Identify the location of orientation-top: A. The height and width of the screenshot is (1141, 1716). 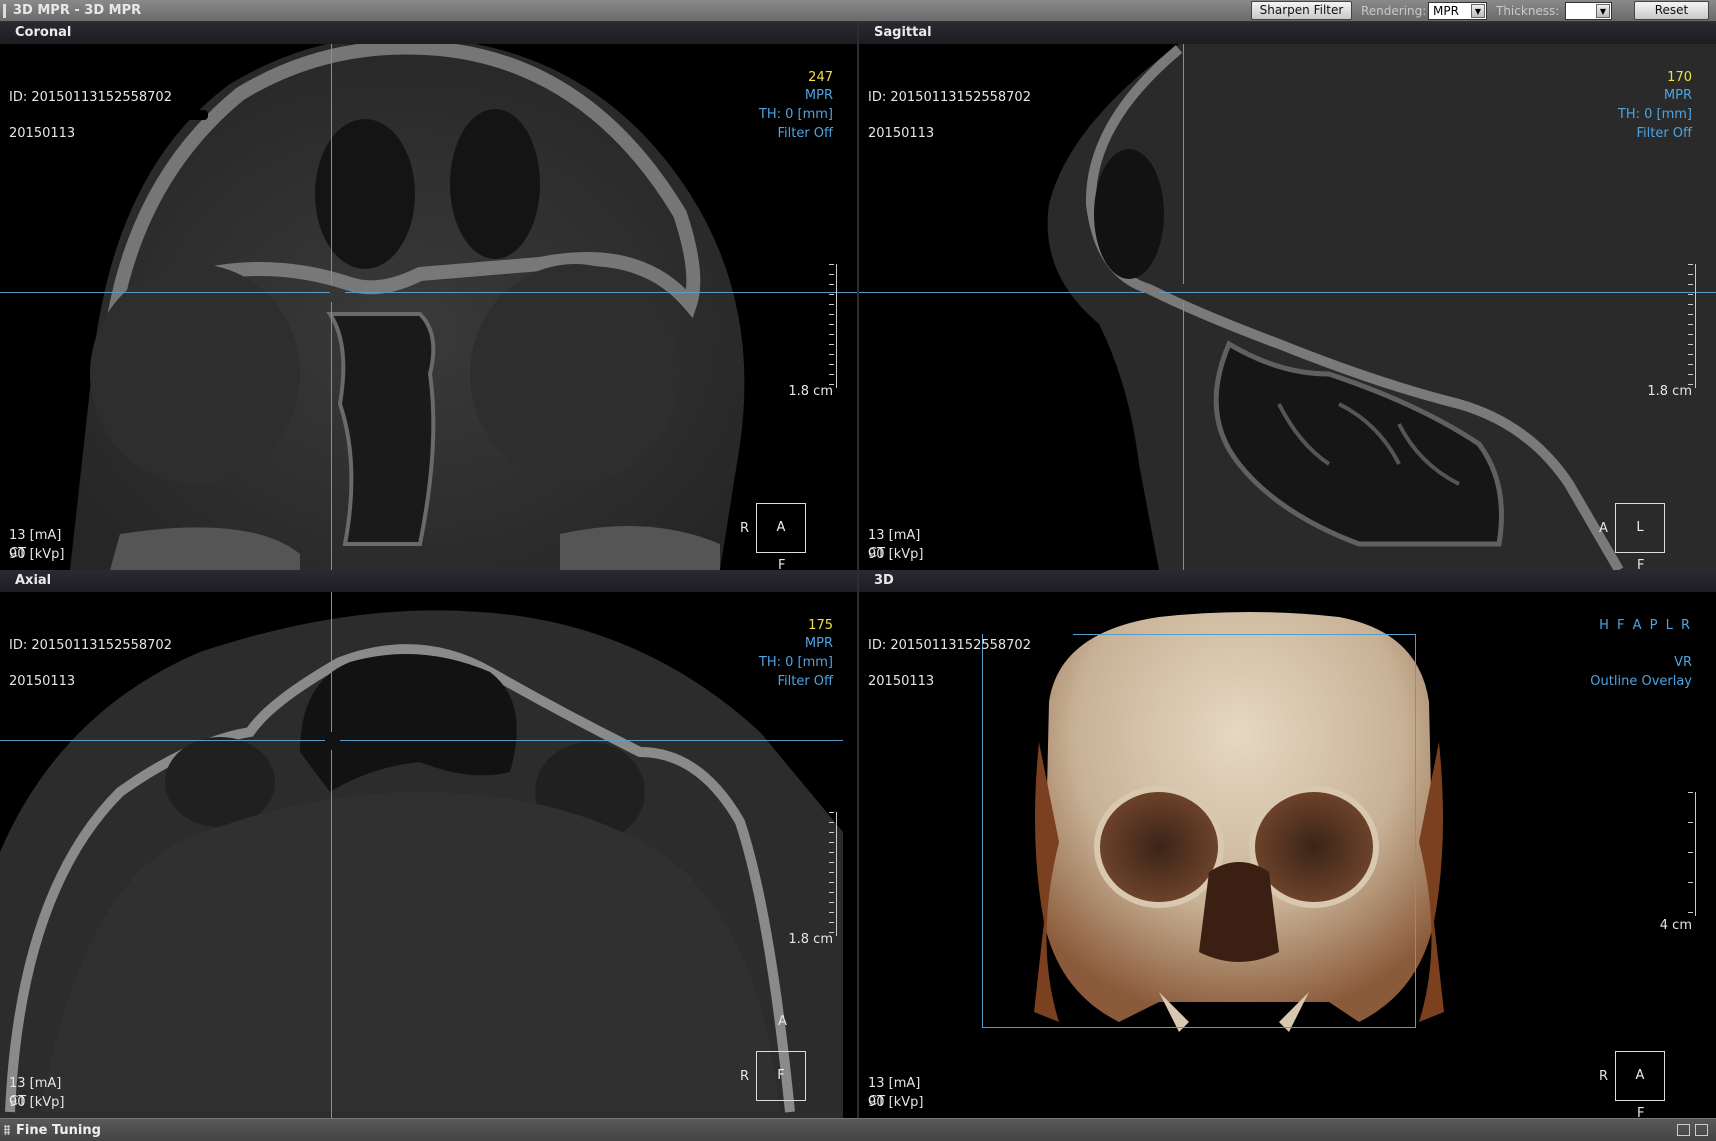
(782, 1021).